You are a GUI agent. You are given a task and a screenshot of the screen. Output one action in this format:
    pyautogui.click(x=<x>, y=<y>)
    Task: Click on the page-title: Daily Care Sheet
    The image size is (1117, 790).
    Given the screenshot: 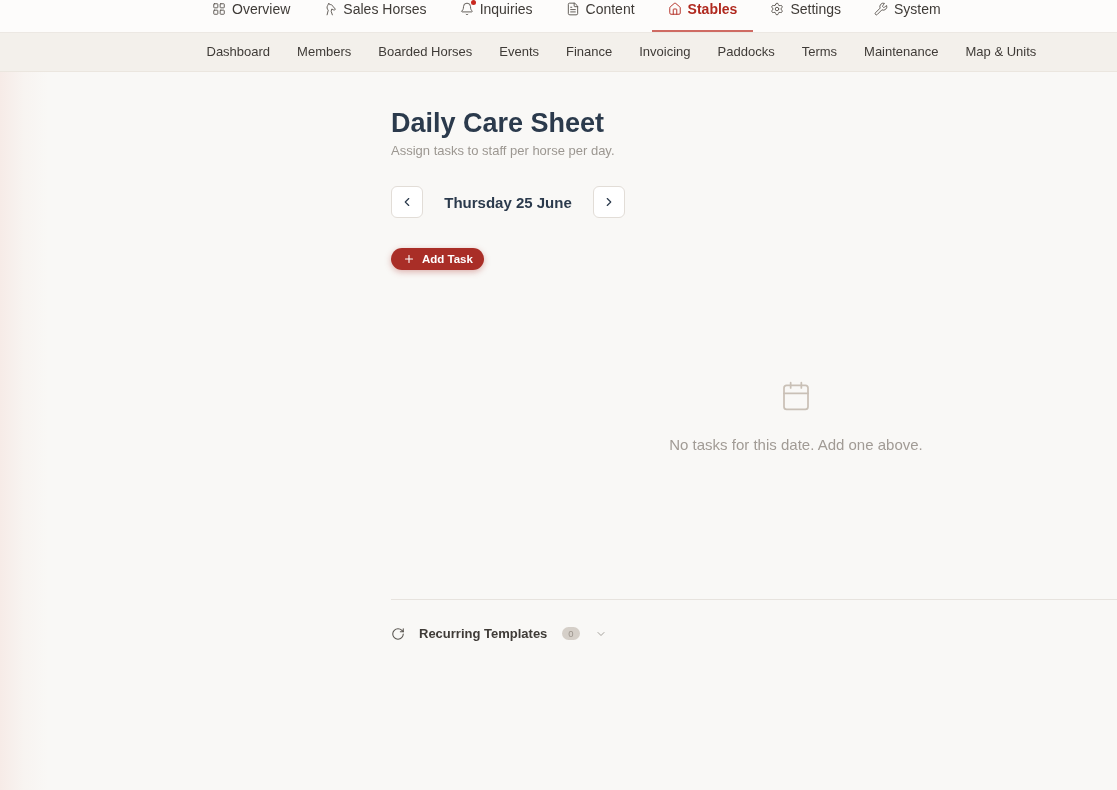 What is the action you would take?
    pyautogui.click(x=498, y=123)
    